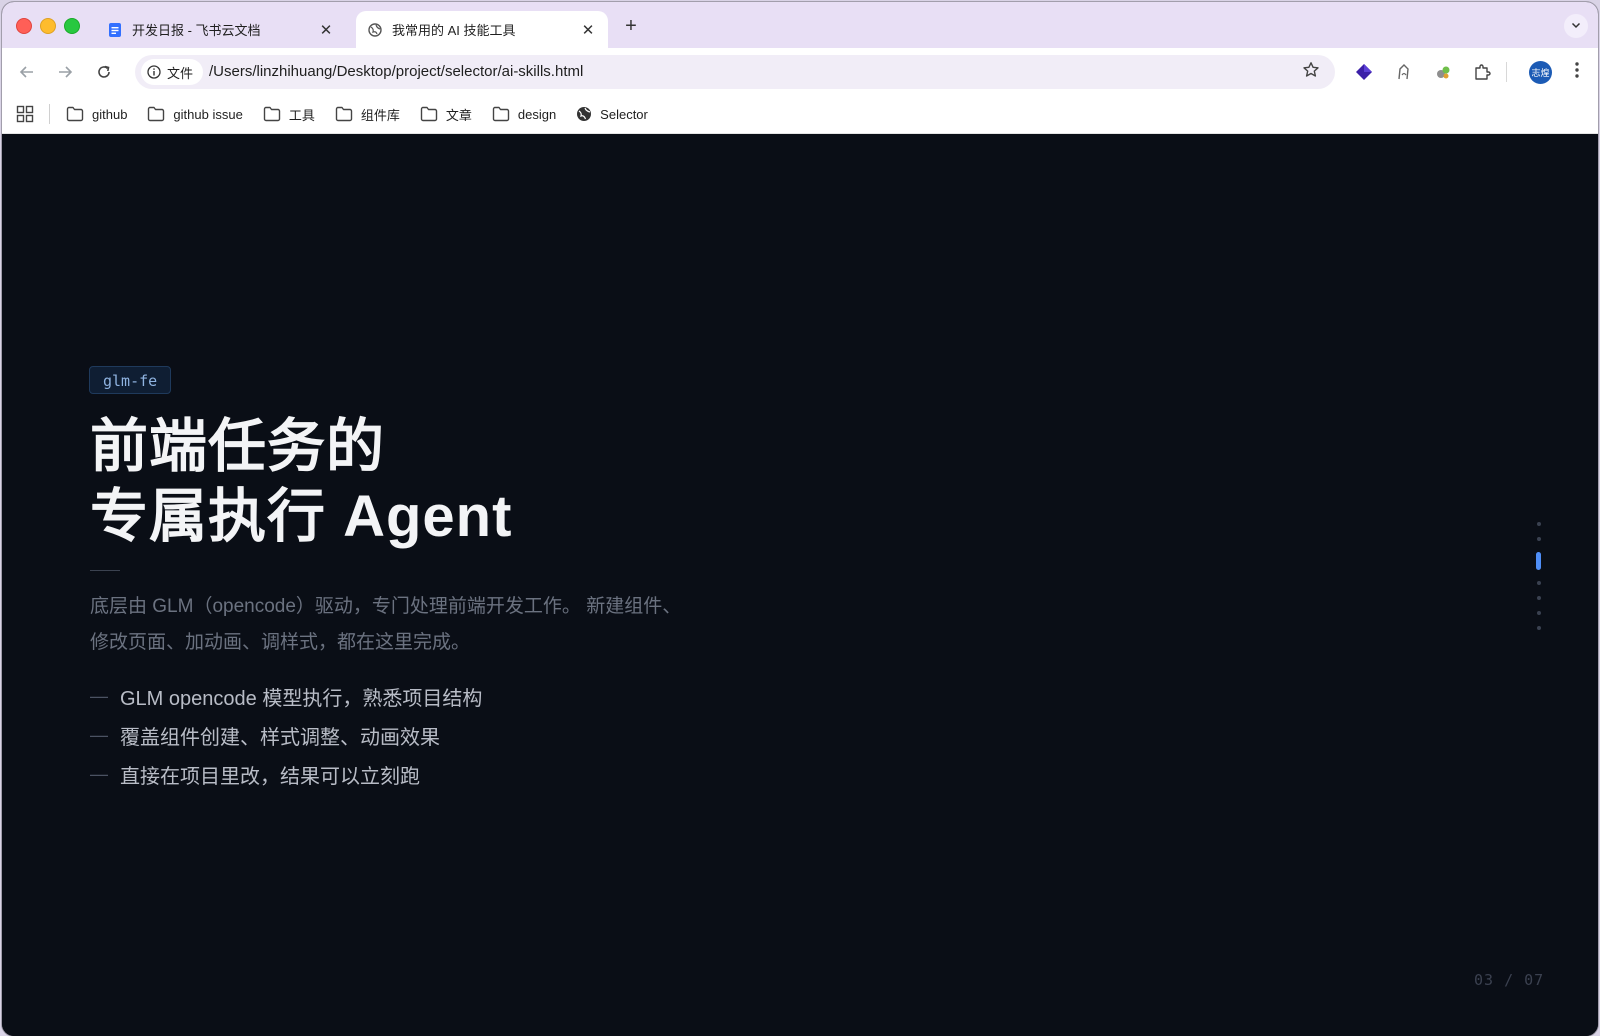 This screenshot has width=1600, height=1036. Describe the element at coordinates (1540, 72) in the screenshot. I see `profile-avatar: 志煌` at that location.